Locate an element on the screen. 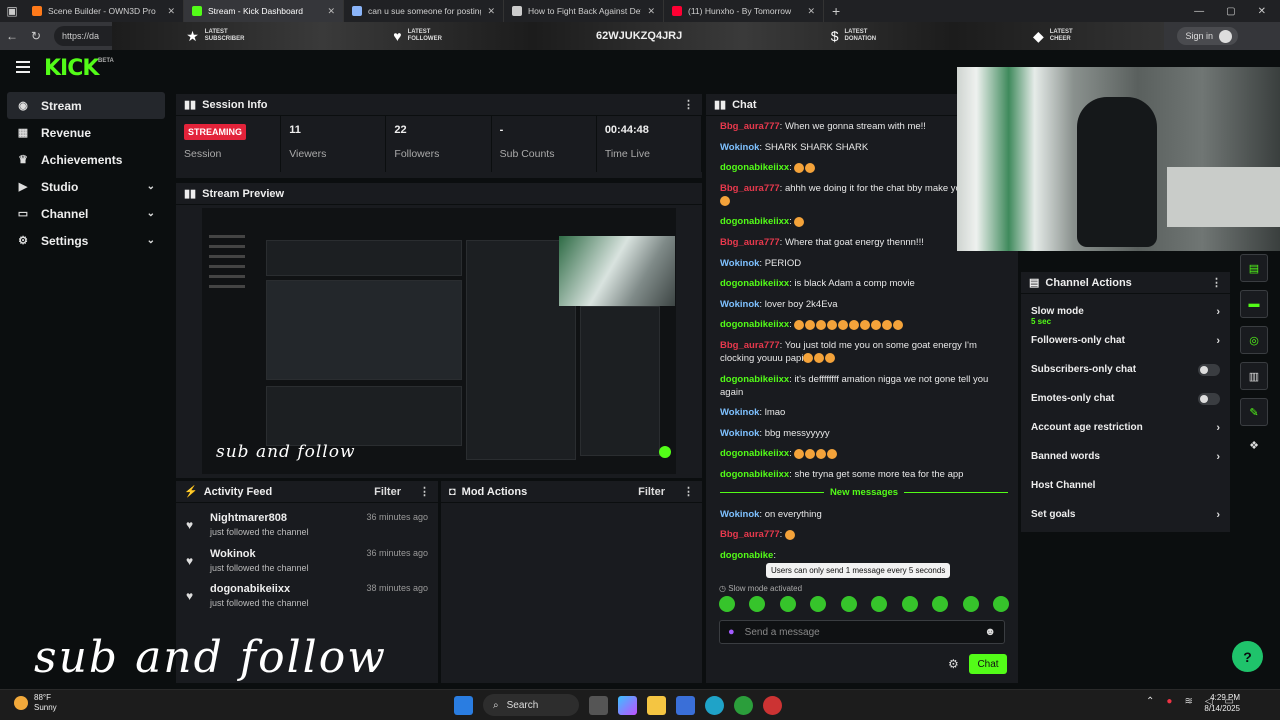 The image size is (1280, 720). browser-tab: Scene Builder - OWN3D Pro ✕ is located at coordinates (104, 11).